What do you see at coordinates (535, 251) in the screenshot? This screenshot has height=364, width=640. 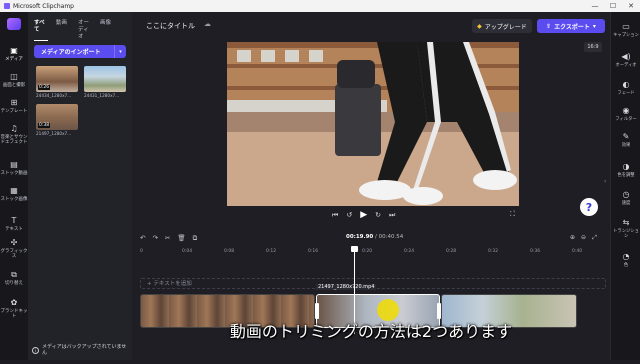 I see `ruler-tick: 0:36` at bounding box center [535, 251].